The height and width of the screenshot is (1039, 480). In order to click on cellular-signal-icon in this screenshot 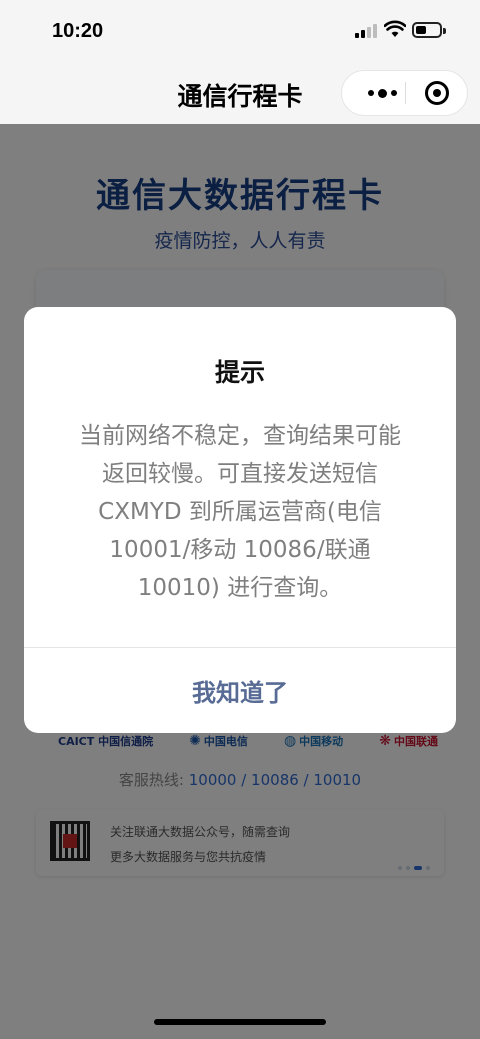, I will do `click(367, 31)`.